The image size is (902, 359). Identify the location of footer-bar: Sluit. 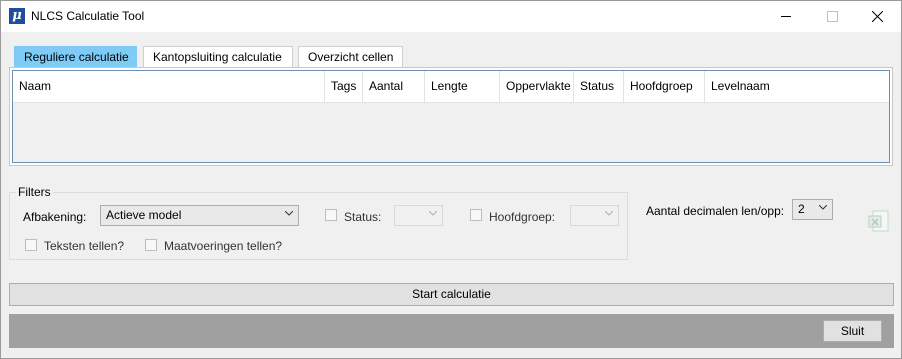
(451, 331).